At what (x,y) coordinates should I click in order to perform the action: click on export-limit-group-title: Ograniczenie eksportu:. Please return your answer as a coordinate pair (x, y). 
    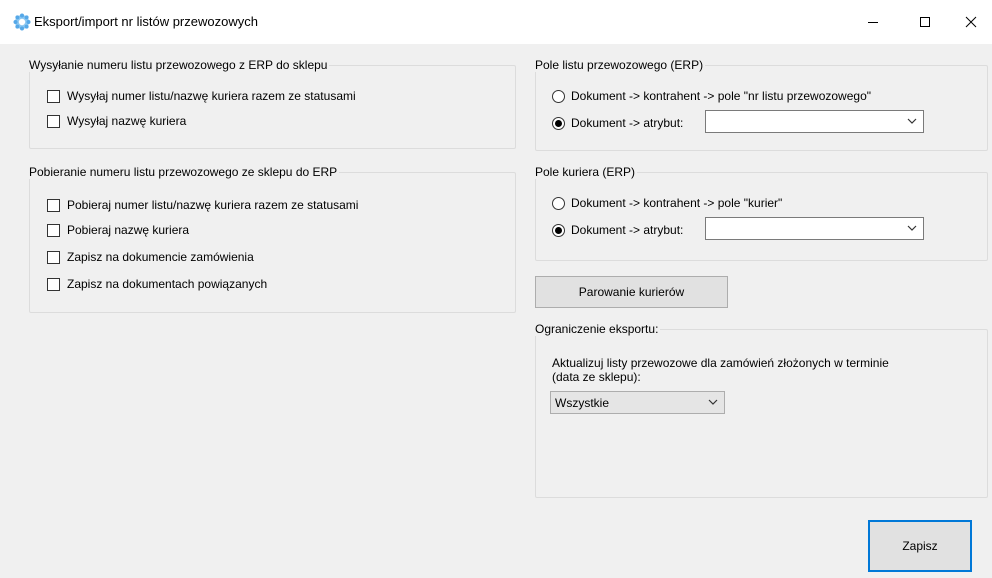
    Looking at the image, I should click on (598, 329).